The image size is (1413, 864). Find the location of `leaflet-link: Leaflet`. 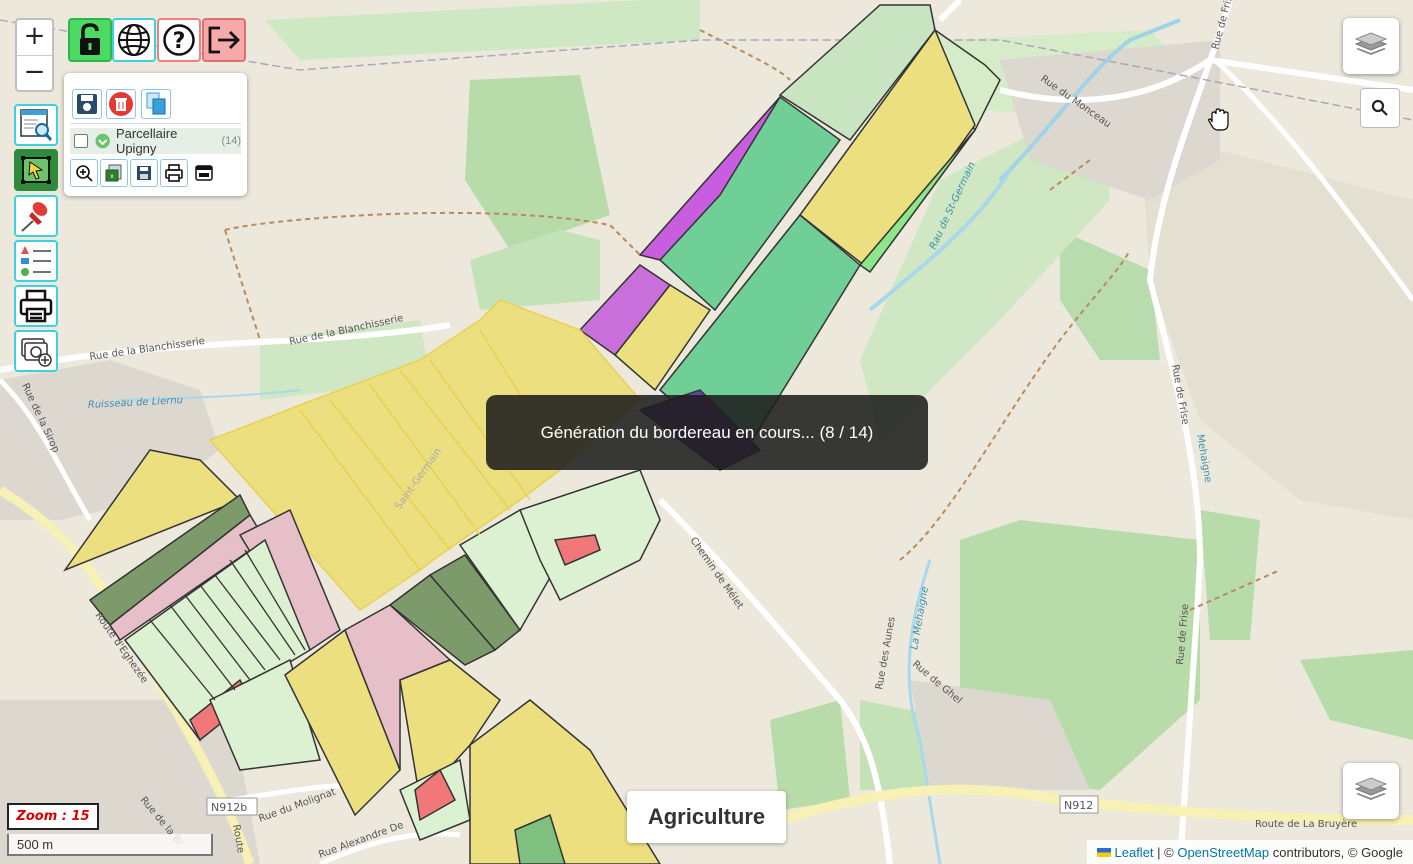

leaflet-link: Leaflet is located at coordinates (1134, 852).